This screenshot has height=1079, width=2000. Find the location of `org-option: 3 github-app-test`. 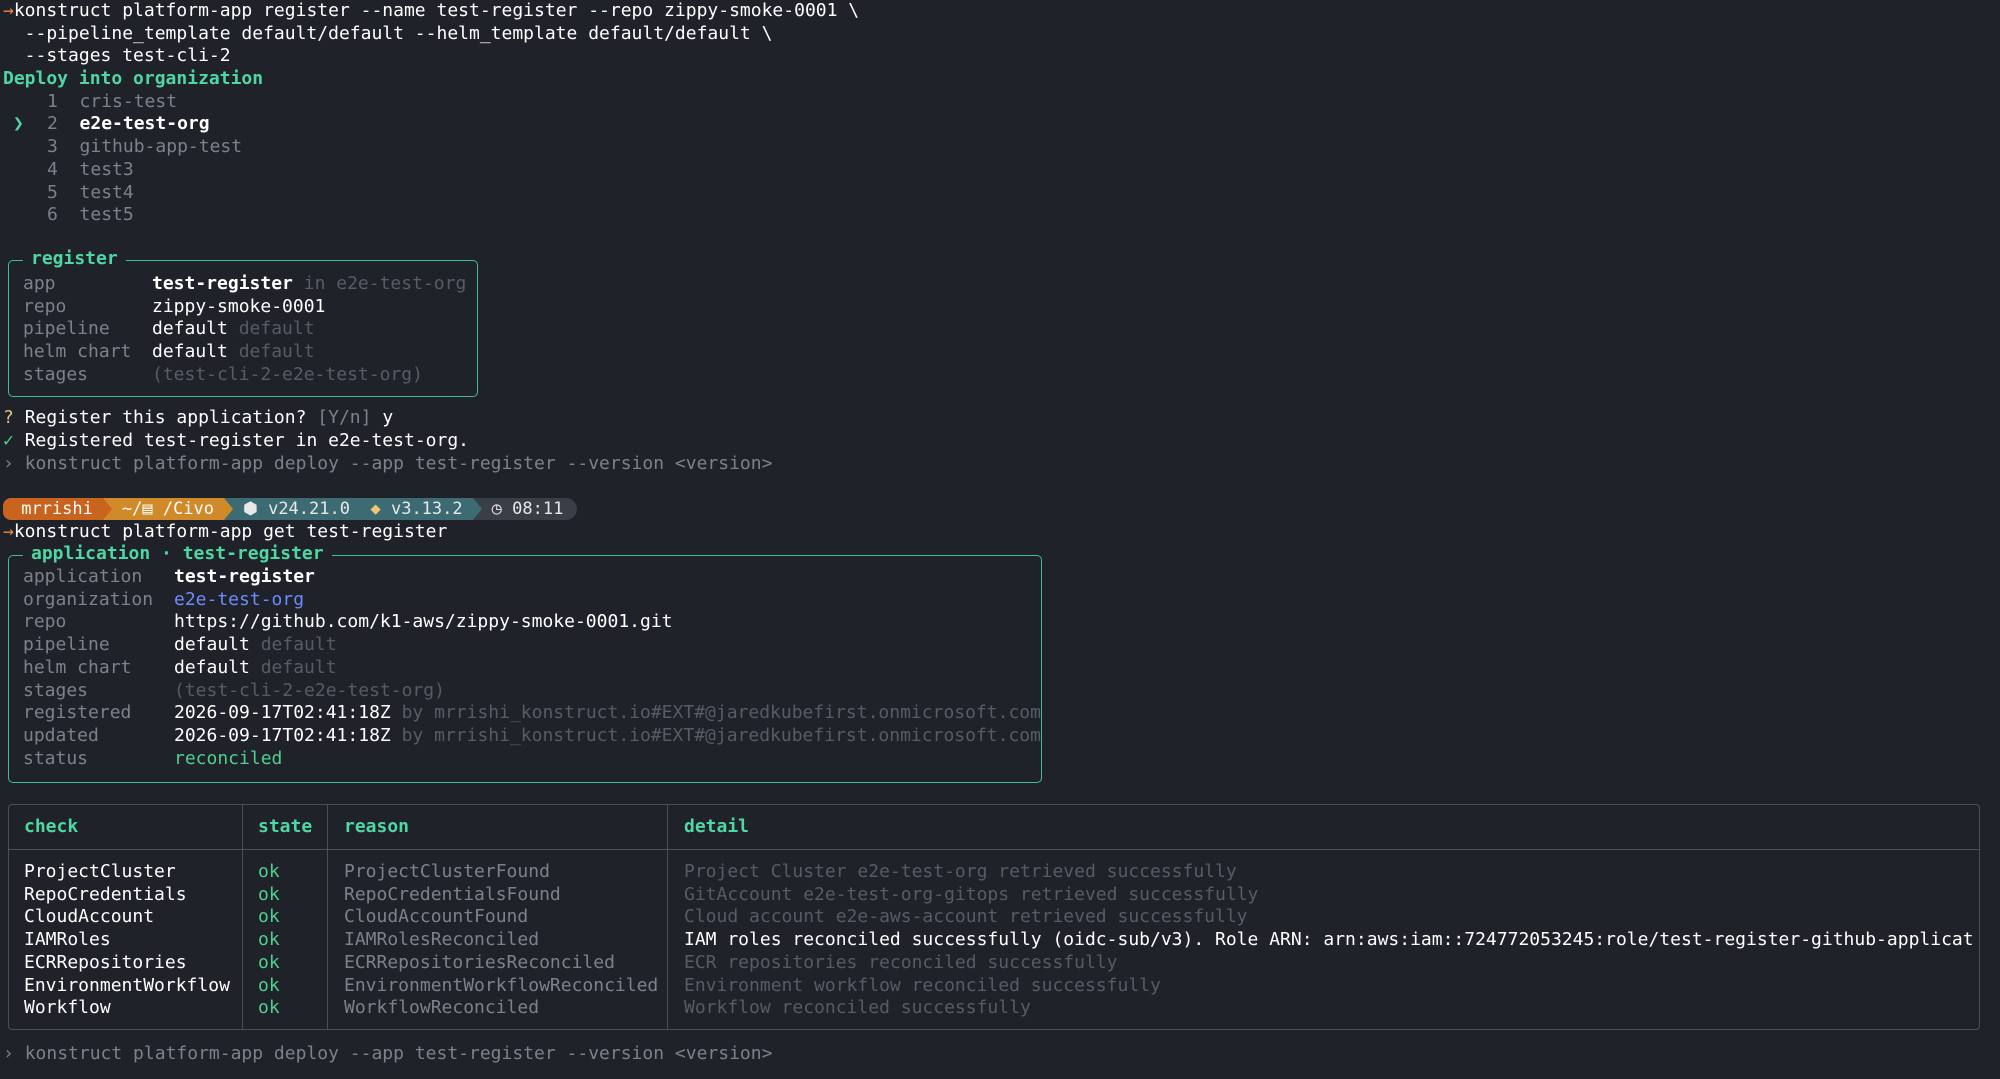

org-option: 3 github-app-test is located at coordinates (1000, 147).